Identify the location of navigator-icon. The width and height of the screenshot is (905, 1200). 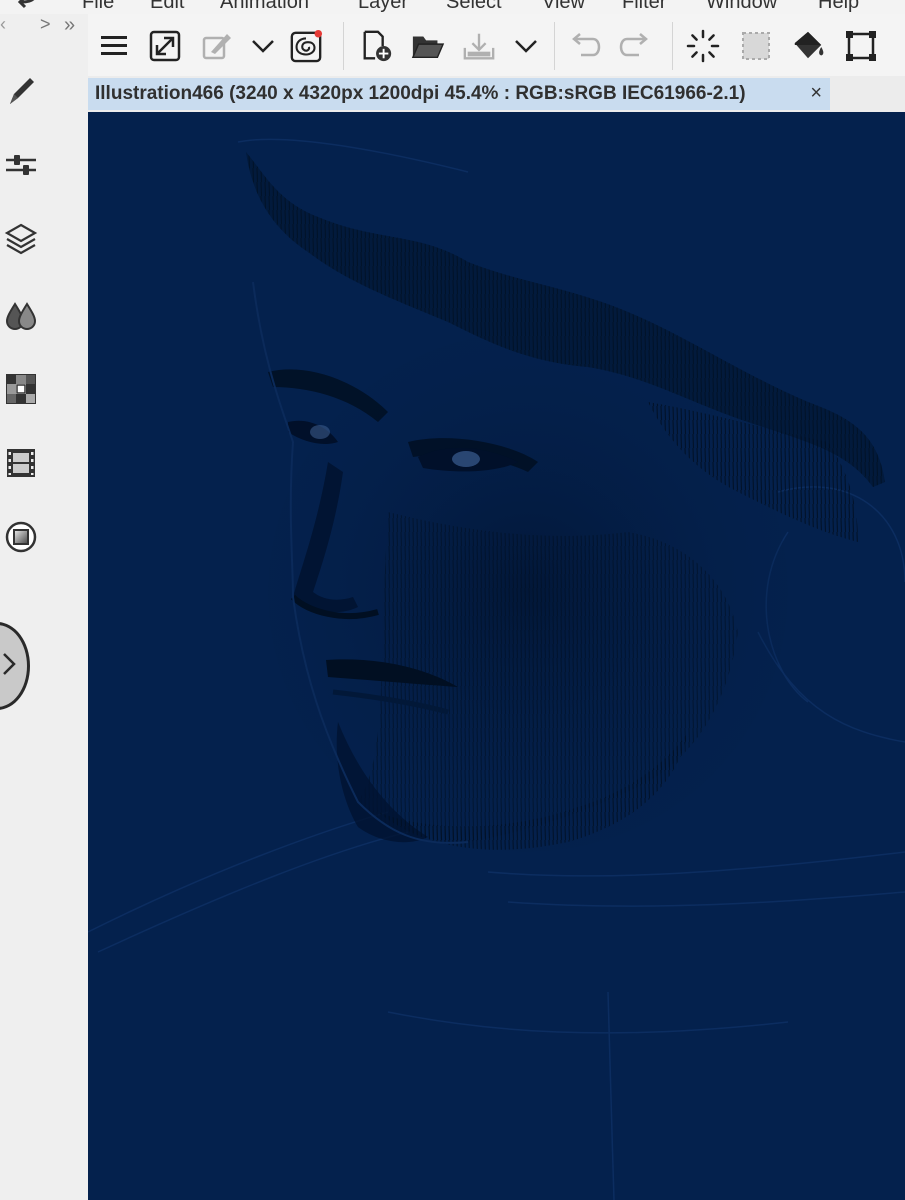
(21, 537).